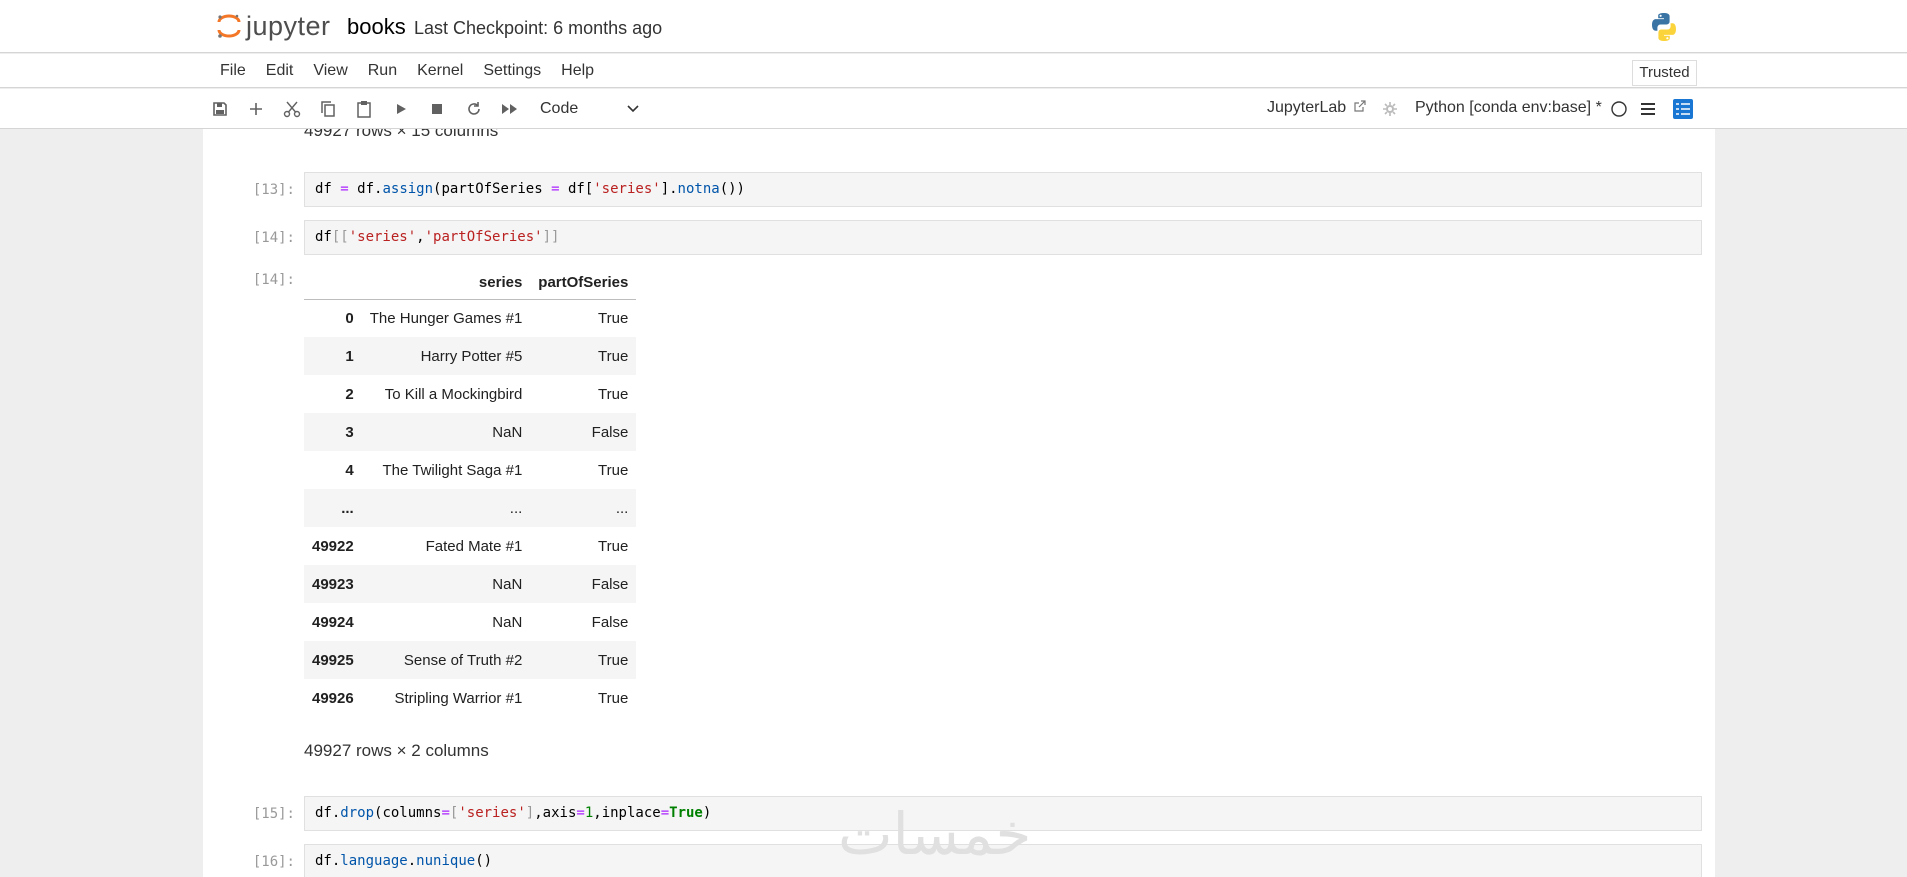 The image size is (1907, 877). I want to click on menu-file: File, so click(233, 71).